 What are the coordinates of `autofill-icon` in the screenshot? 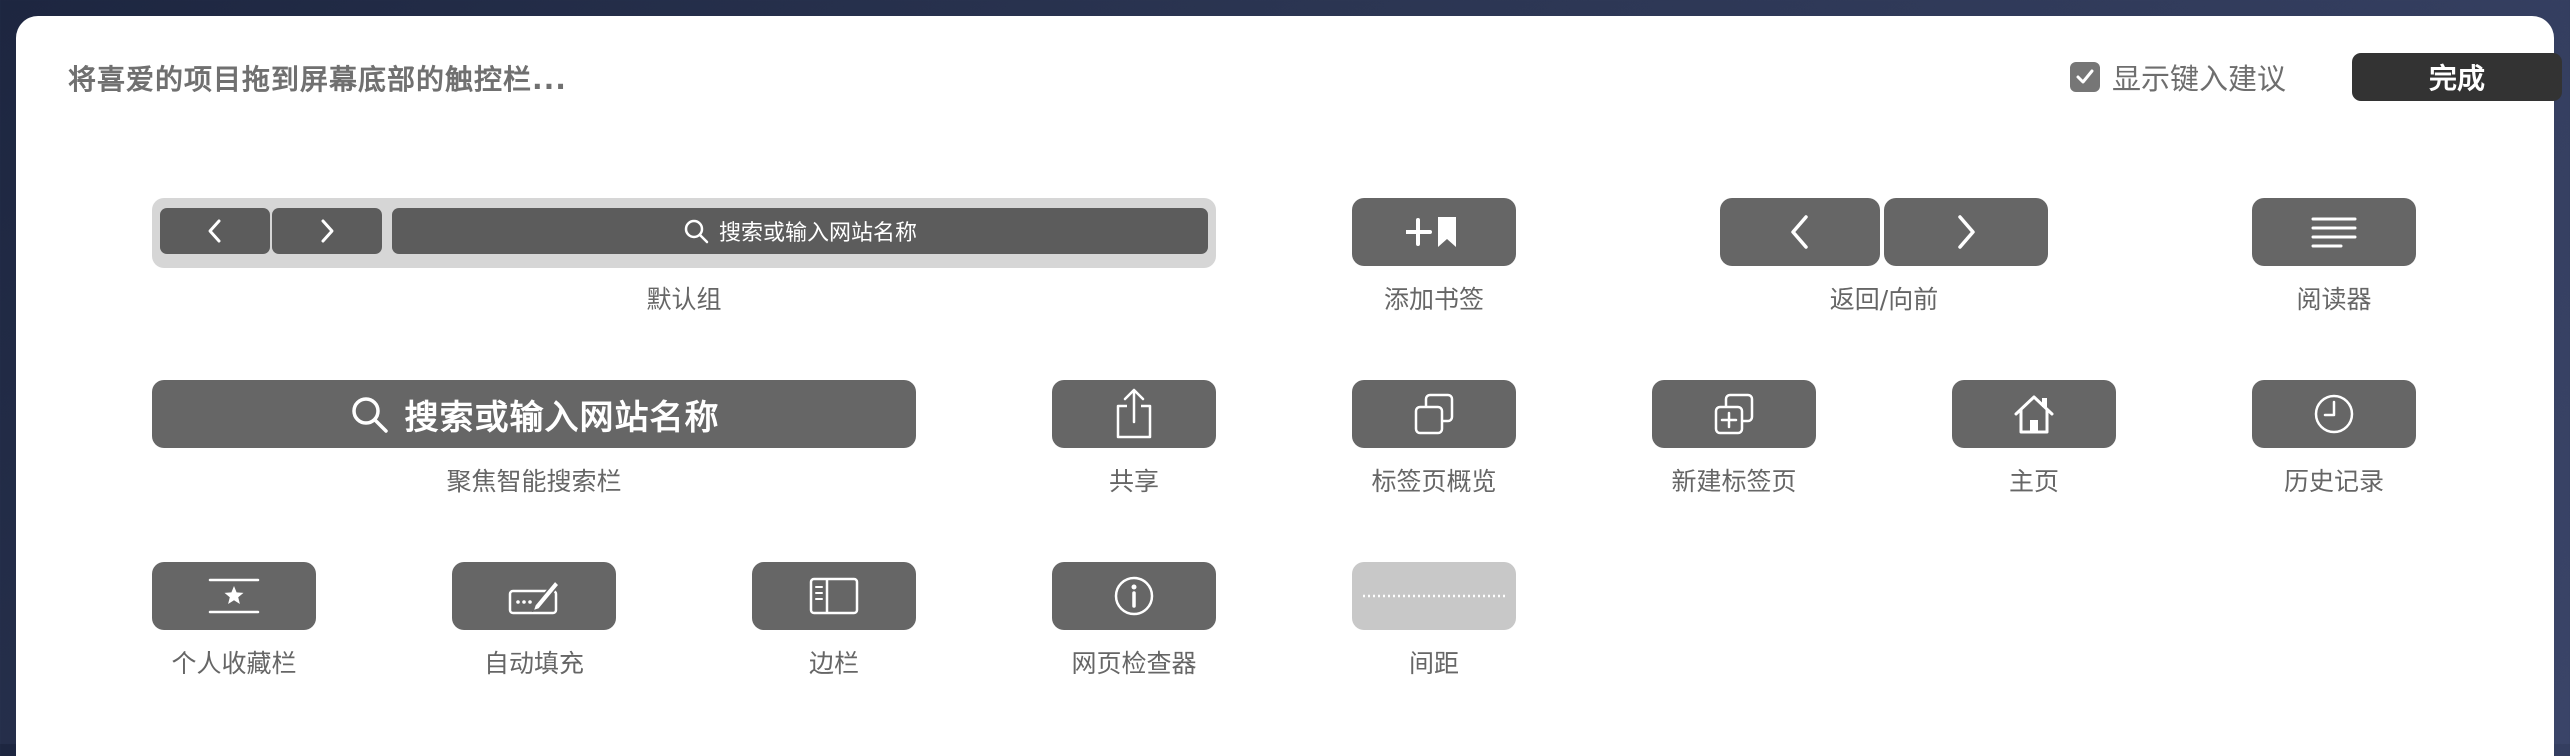 It's located at (534, 597).